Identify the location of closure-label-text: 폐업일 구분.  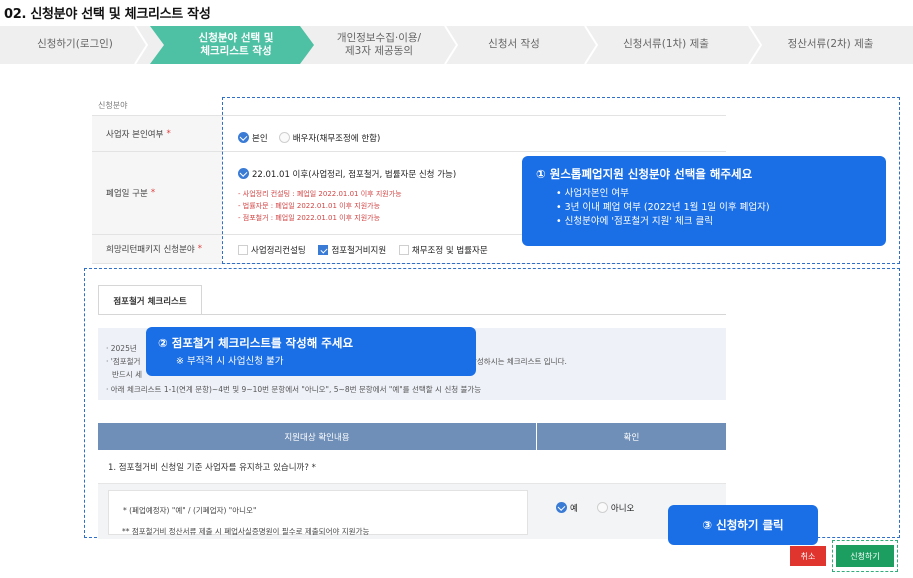
(127, 194).